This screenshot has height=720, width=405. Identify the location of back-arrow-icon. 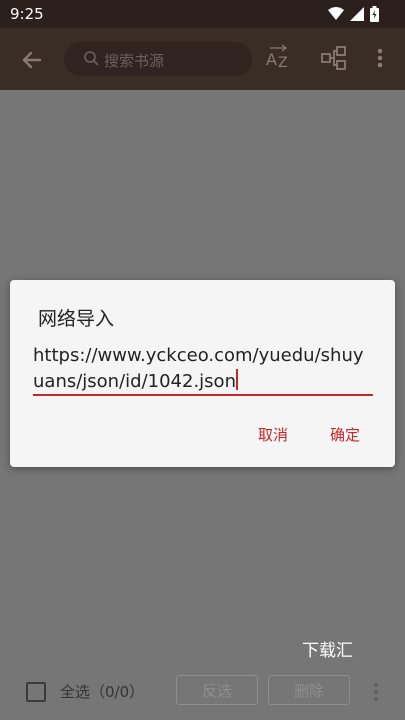
(32, 60).